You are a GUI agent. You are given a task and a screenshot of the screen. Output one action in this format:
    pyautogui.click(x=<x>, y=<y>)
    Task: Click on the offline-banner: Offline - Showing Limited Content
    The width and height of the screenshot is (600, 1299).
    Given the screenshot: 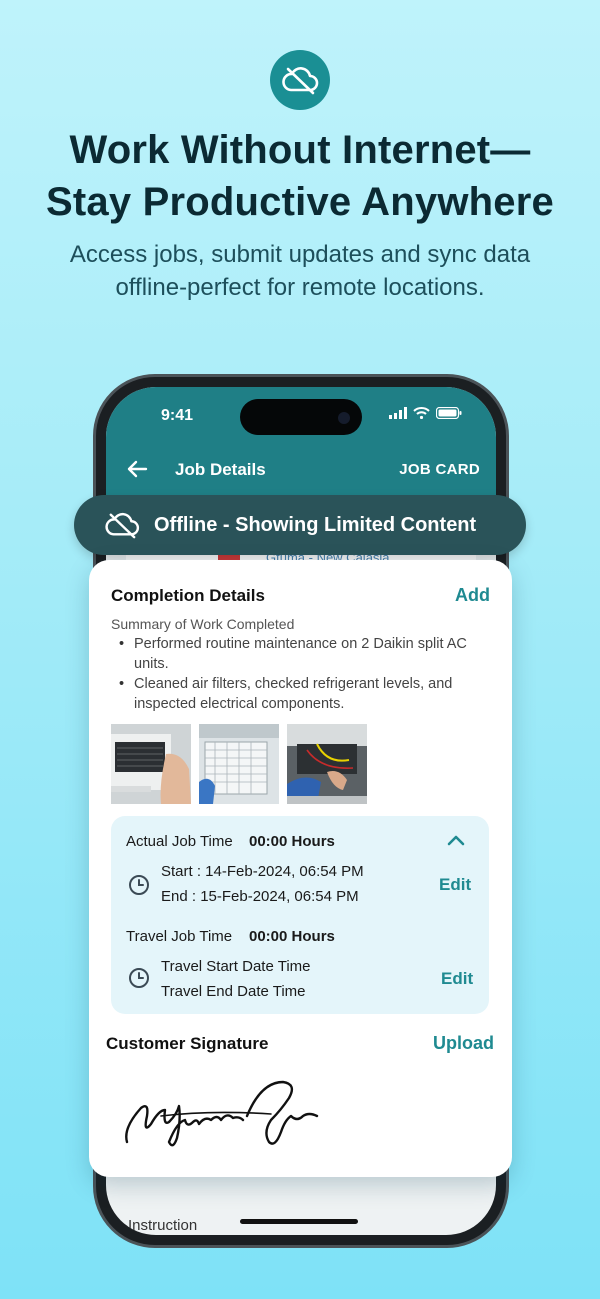 What is the action you would take?
    pyautogui.click(x=300, y=525)
    